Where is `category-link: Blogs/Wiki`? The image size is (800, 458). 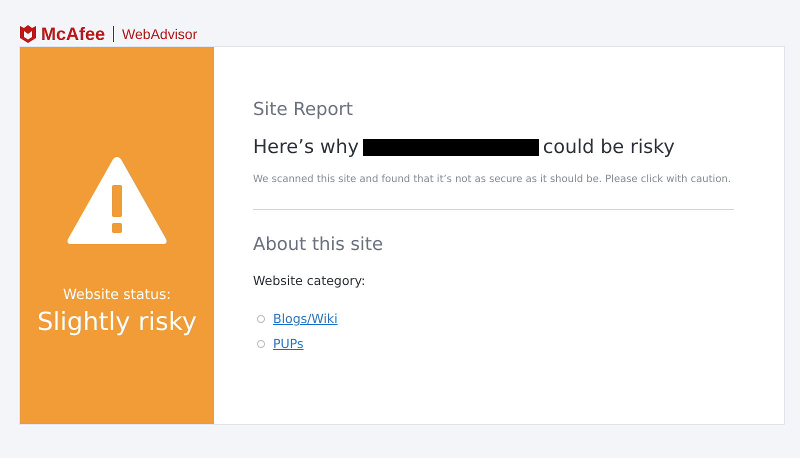 category-link: Blogs/Wiki is located at coordinates (305, 318).